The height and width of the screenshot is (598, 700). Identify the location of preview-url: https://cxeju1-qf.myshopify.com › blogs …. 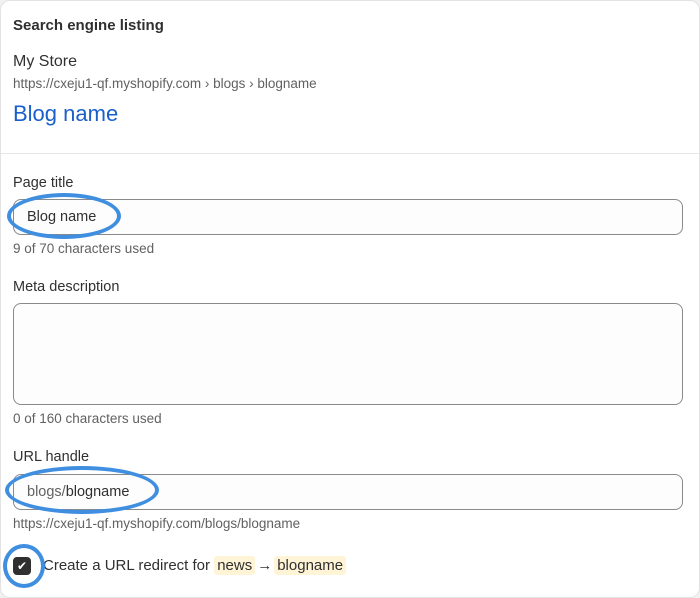
(165, 83).